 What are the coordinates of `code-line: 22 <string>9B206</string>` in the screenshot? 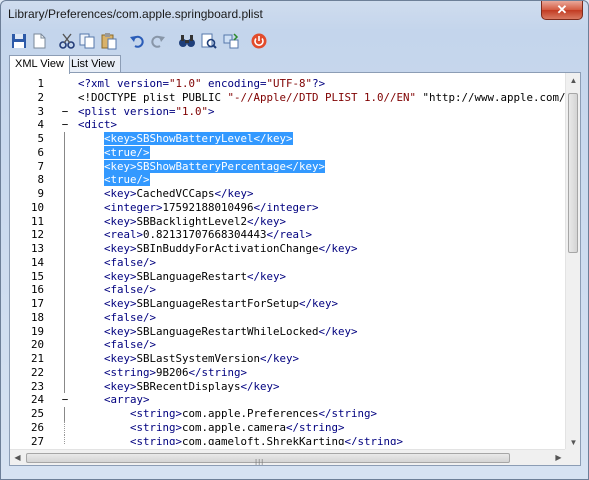 It's located at (288, 372).